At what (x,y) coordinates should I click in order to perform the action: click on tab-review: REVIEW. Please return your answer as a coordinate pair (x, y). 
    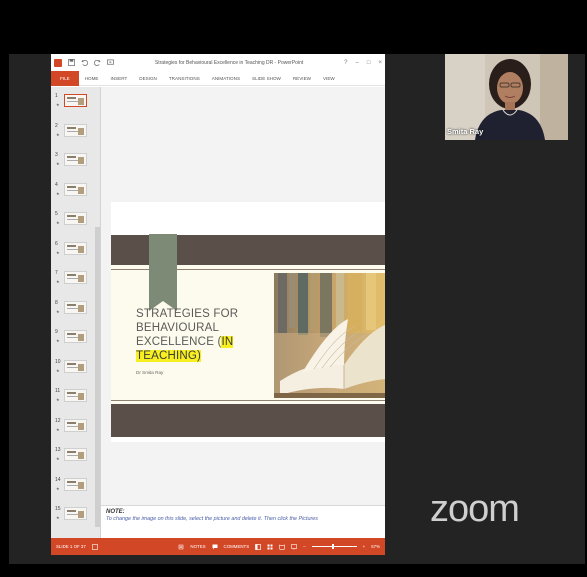
    Looking at the image, I should click on (302, 78).